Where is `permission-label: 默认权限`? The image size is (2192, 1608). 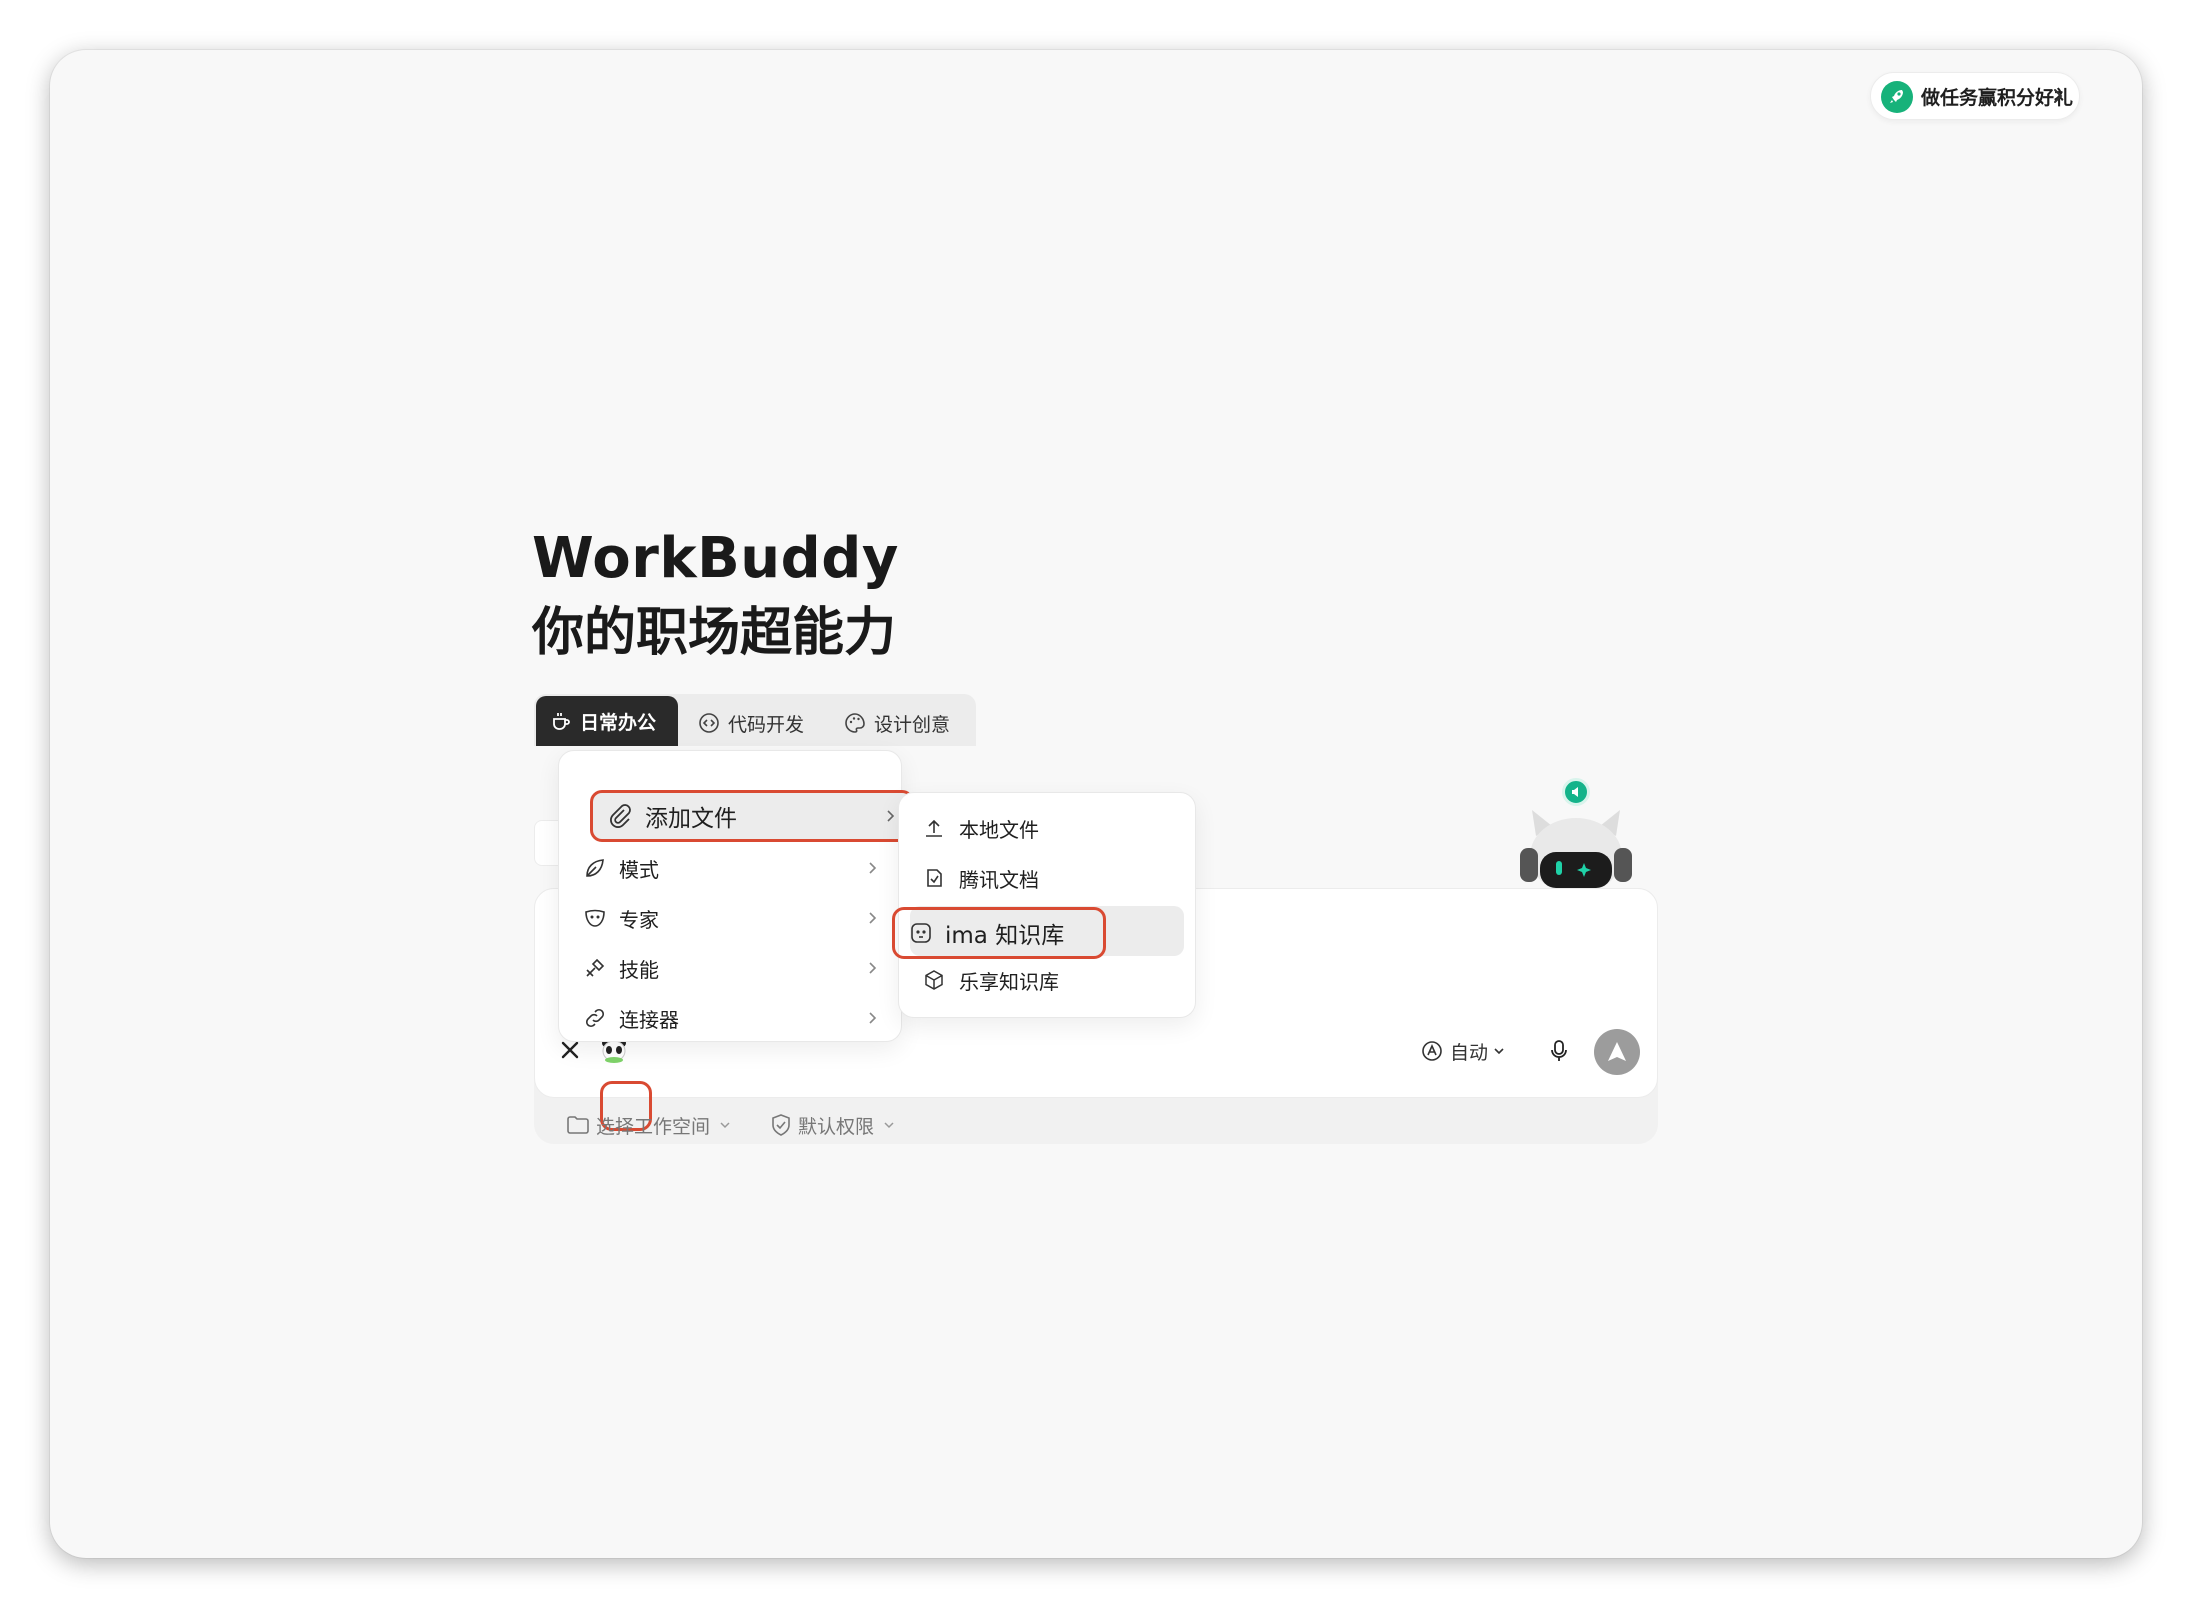 permission-label: 默认权限 is located at coordinates (836, 1126).